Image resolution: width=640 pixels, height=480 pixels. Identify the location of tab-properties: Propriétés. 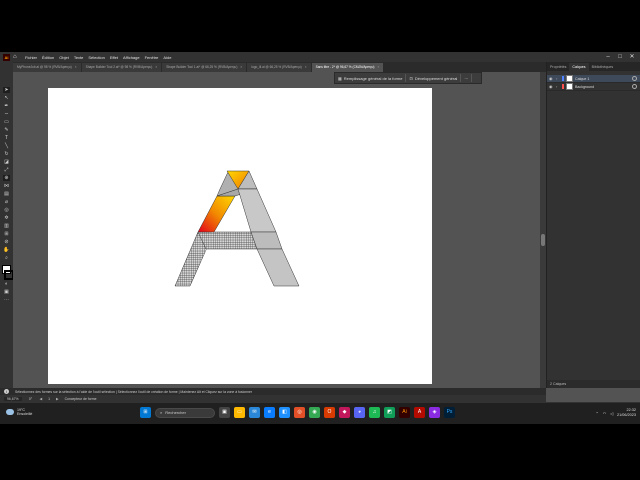
(558, 67).